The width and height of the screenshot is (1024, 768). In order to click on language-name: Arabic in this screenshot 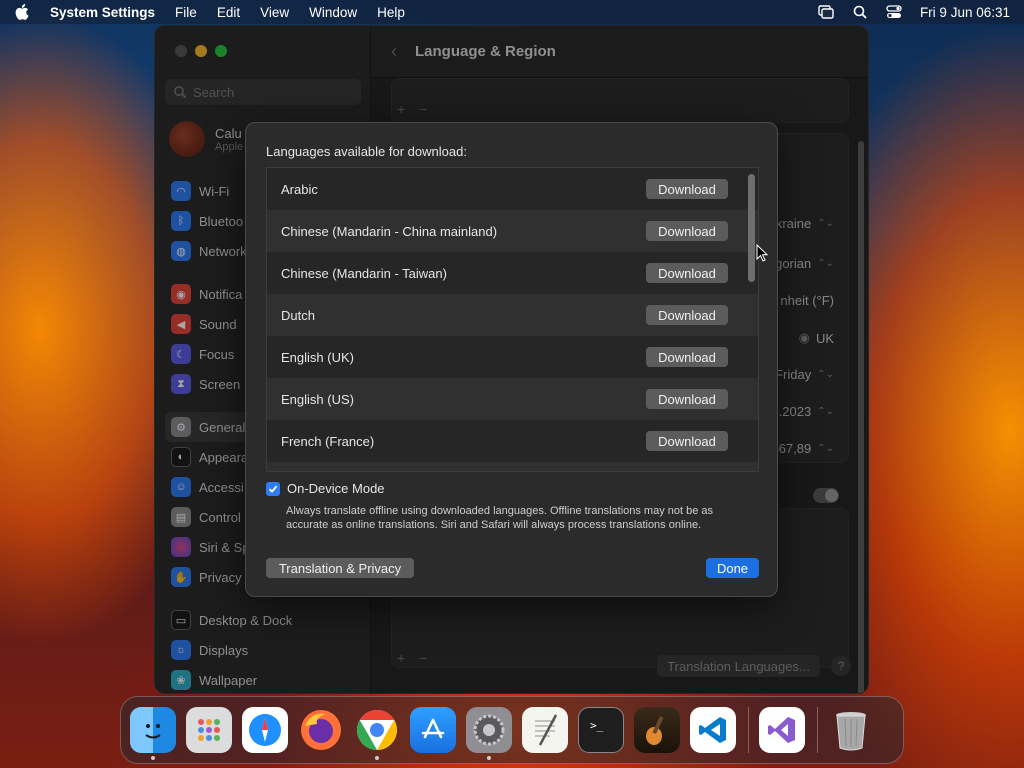, I will do `click(299, 189)`.